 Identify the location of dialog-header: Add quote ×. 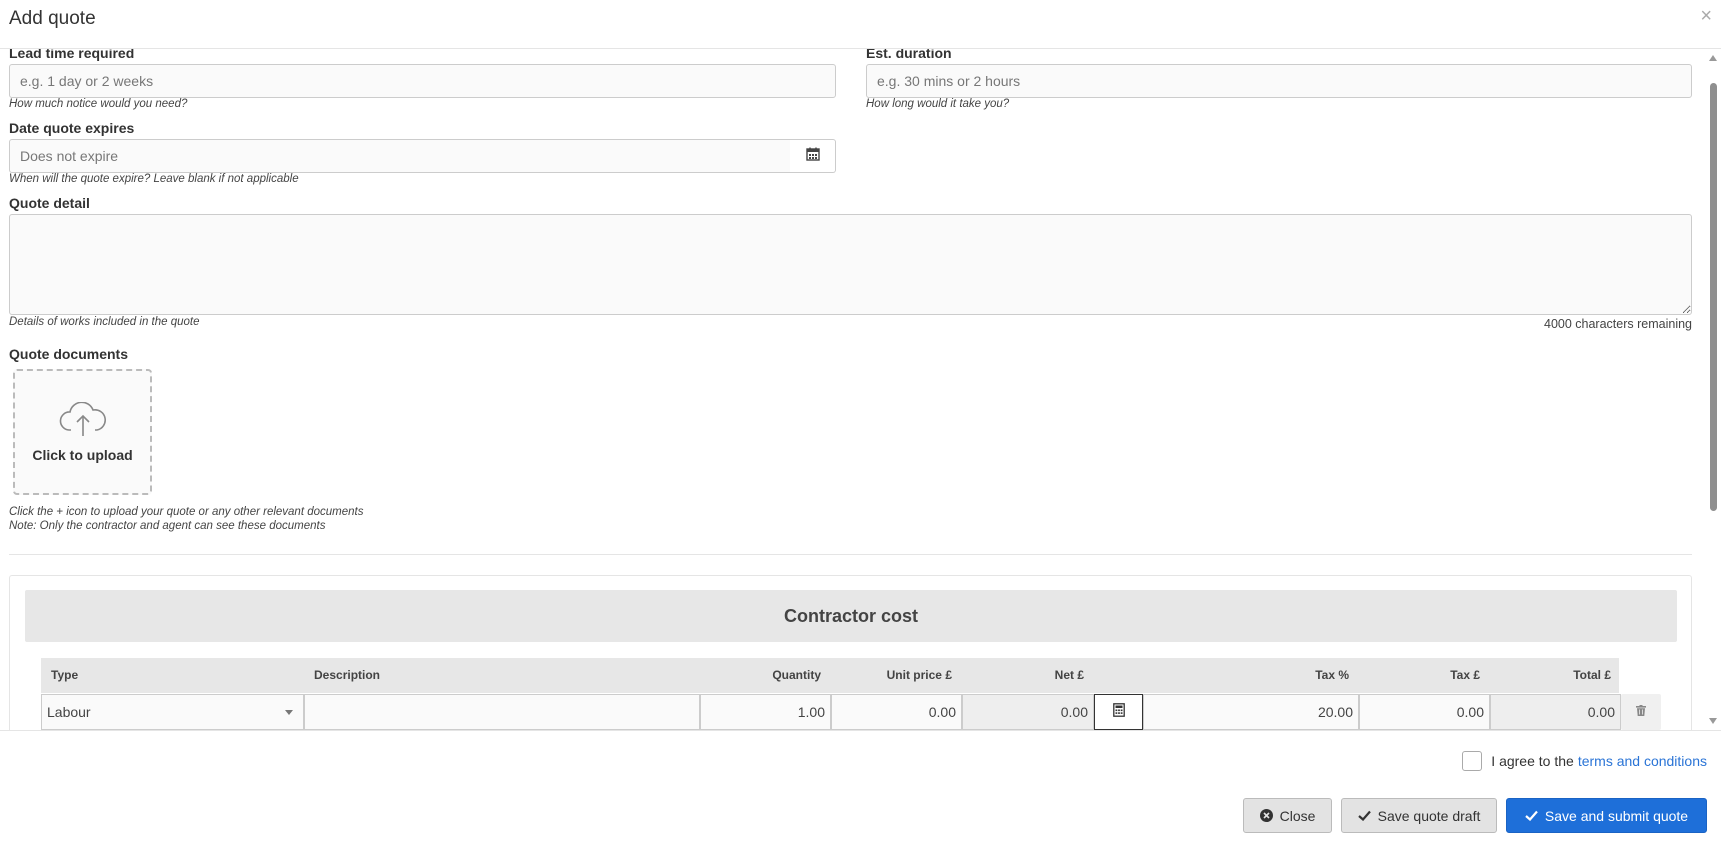
(860, 24).